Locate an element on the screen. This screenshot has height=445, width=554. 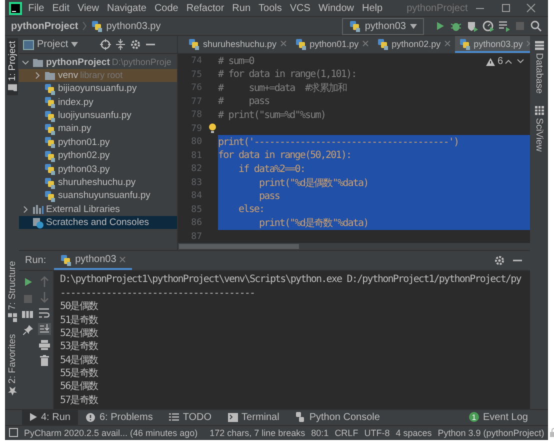
status-item: Python 3.9 (pythonProject) is located at coordinates (491, 433).